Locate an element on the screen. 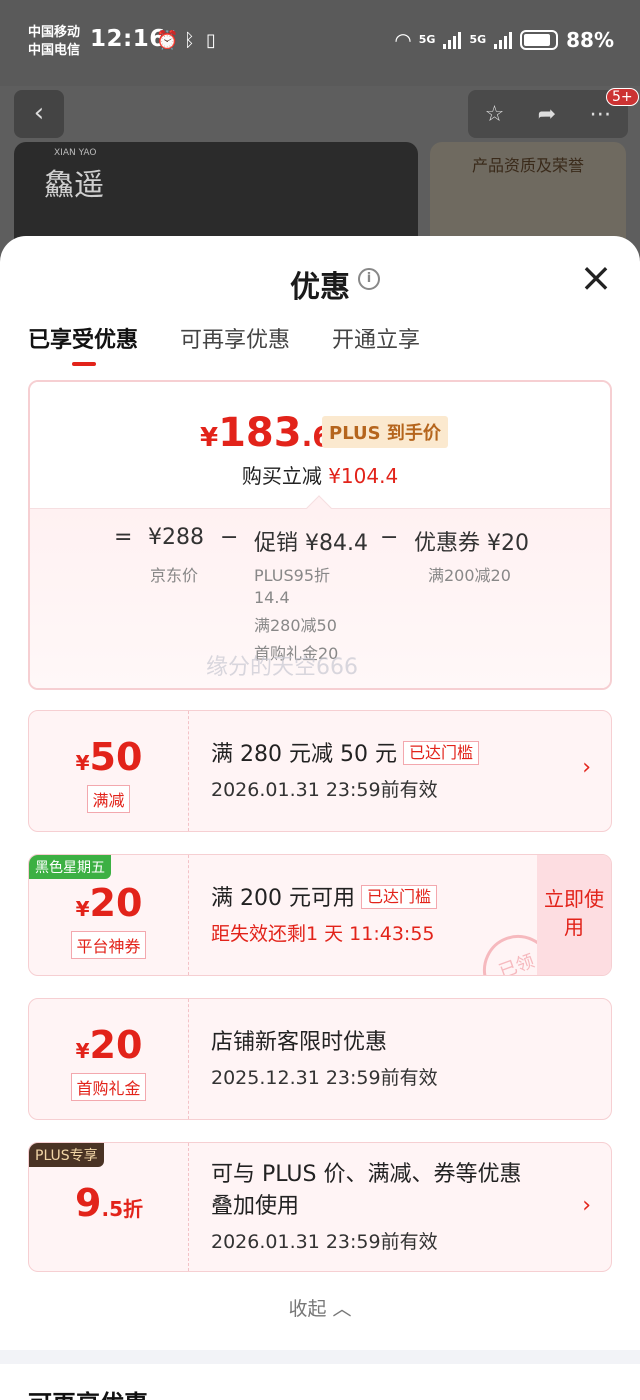 The height and width of the screenshot is (1400, 640). user-watermark: 缘分的天空666 is located at coordinates (282, 667).